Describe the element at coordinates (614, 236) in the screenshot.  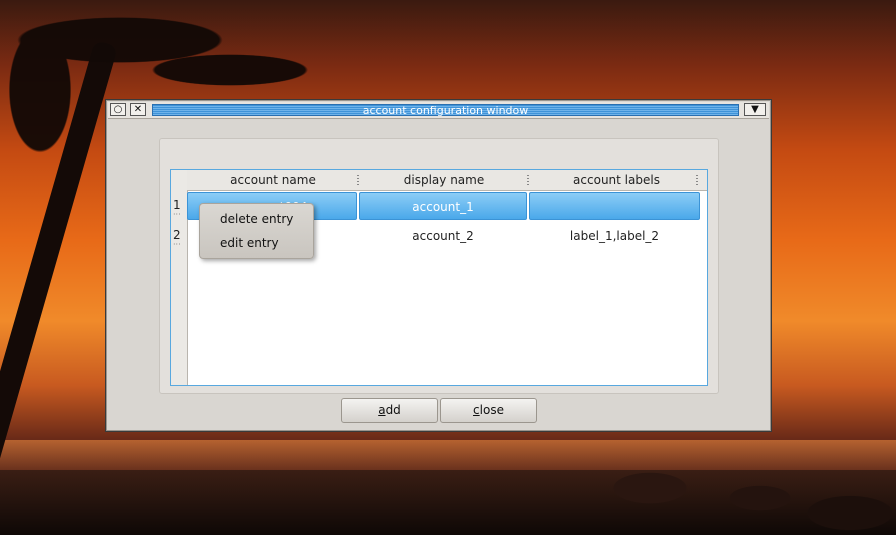
I see `cell-account-labels: label_1,label_2` at that location.